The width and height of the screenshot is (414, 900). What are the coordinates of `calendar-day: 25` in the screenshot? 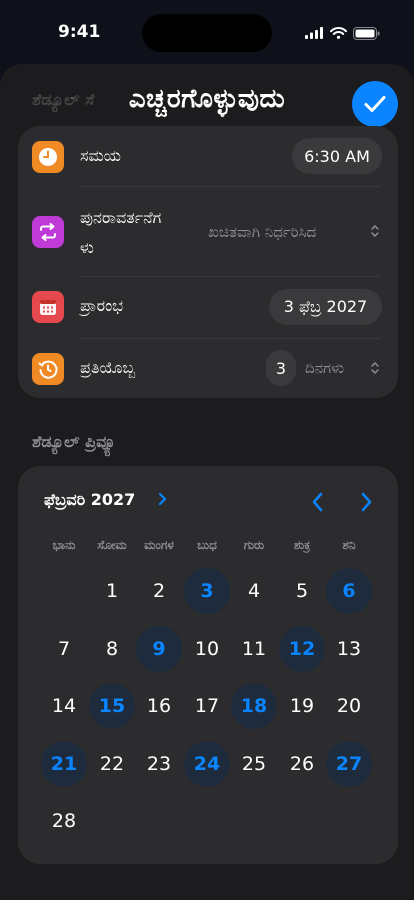 It's located at (254, 764).